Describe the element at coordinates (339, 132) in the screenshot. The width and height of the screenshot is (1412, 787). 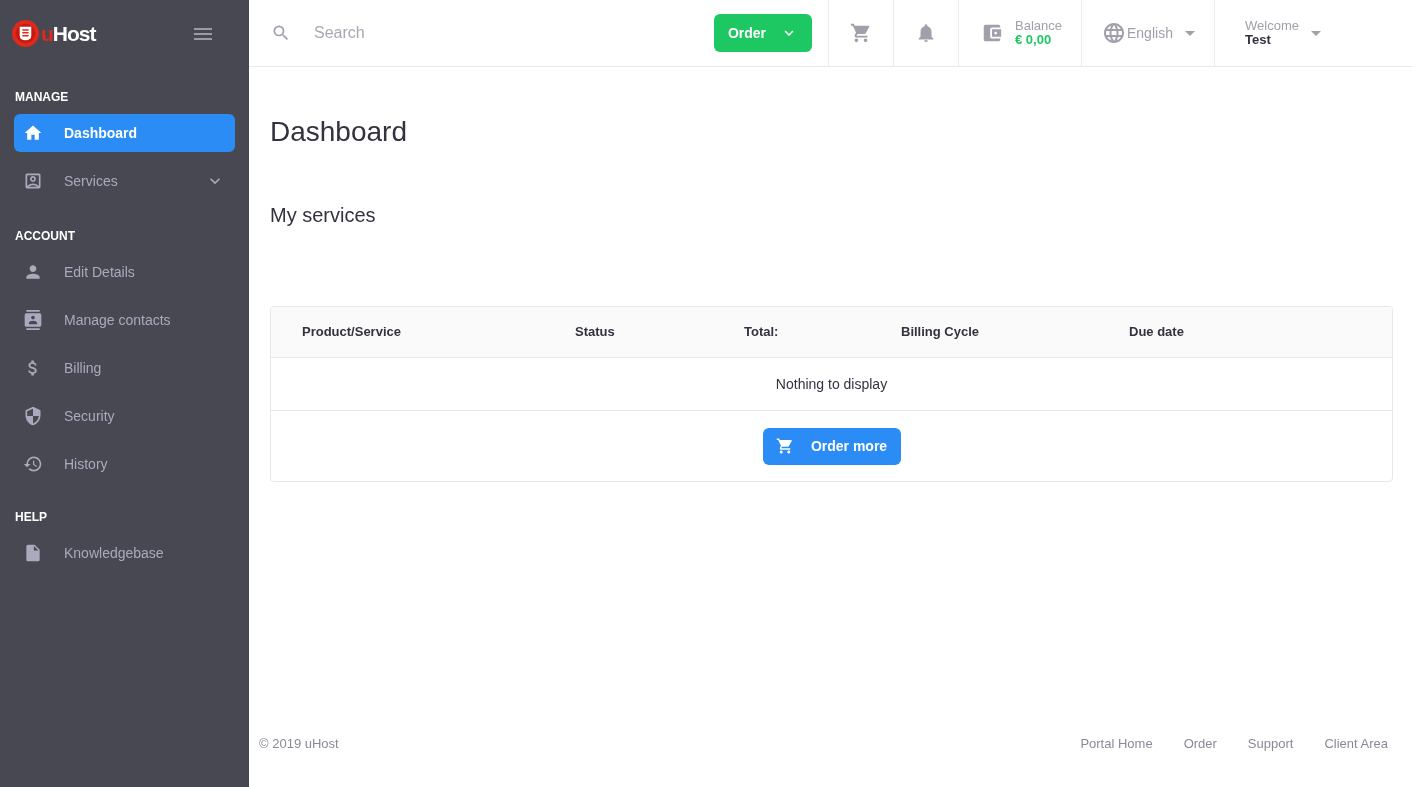
I see `page-title: Dashboard` at that location.